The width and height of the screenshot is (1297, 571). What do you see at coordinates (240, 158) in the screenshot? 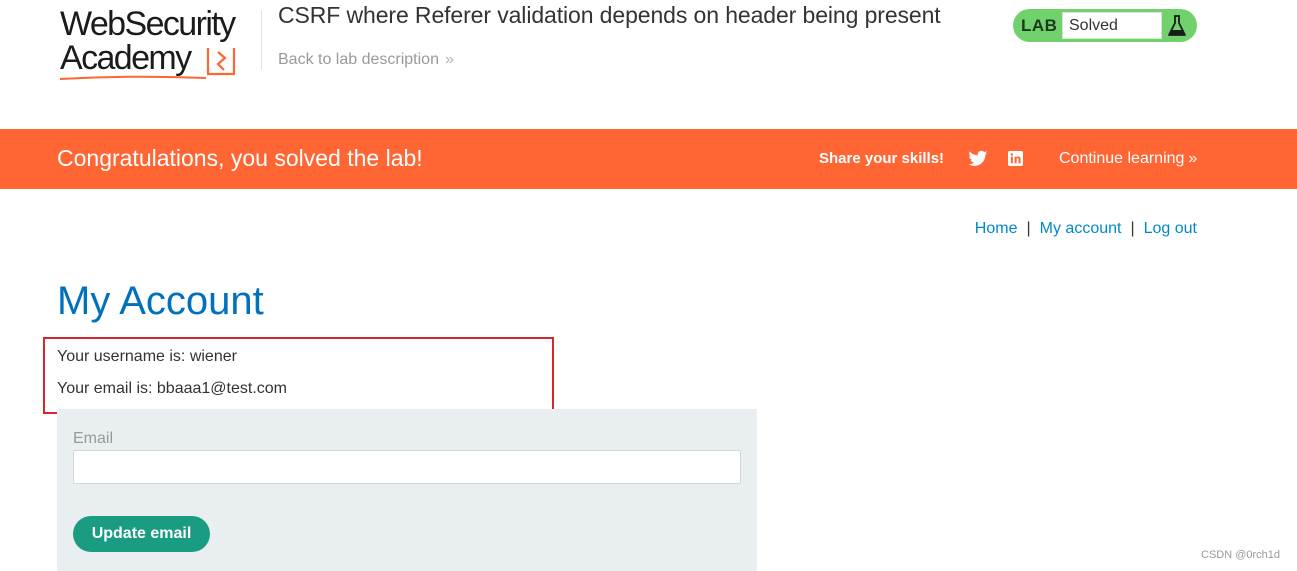
I see `congratulations-message: Congratulations, you solved the lab!` at bounding box center [240, 158].